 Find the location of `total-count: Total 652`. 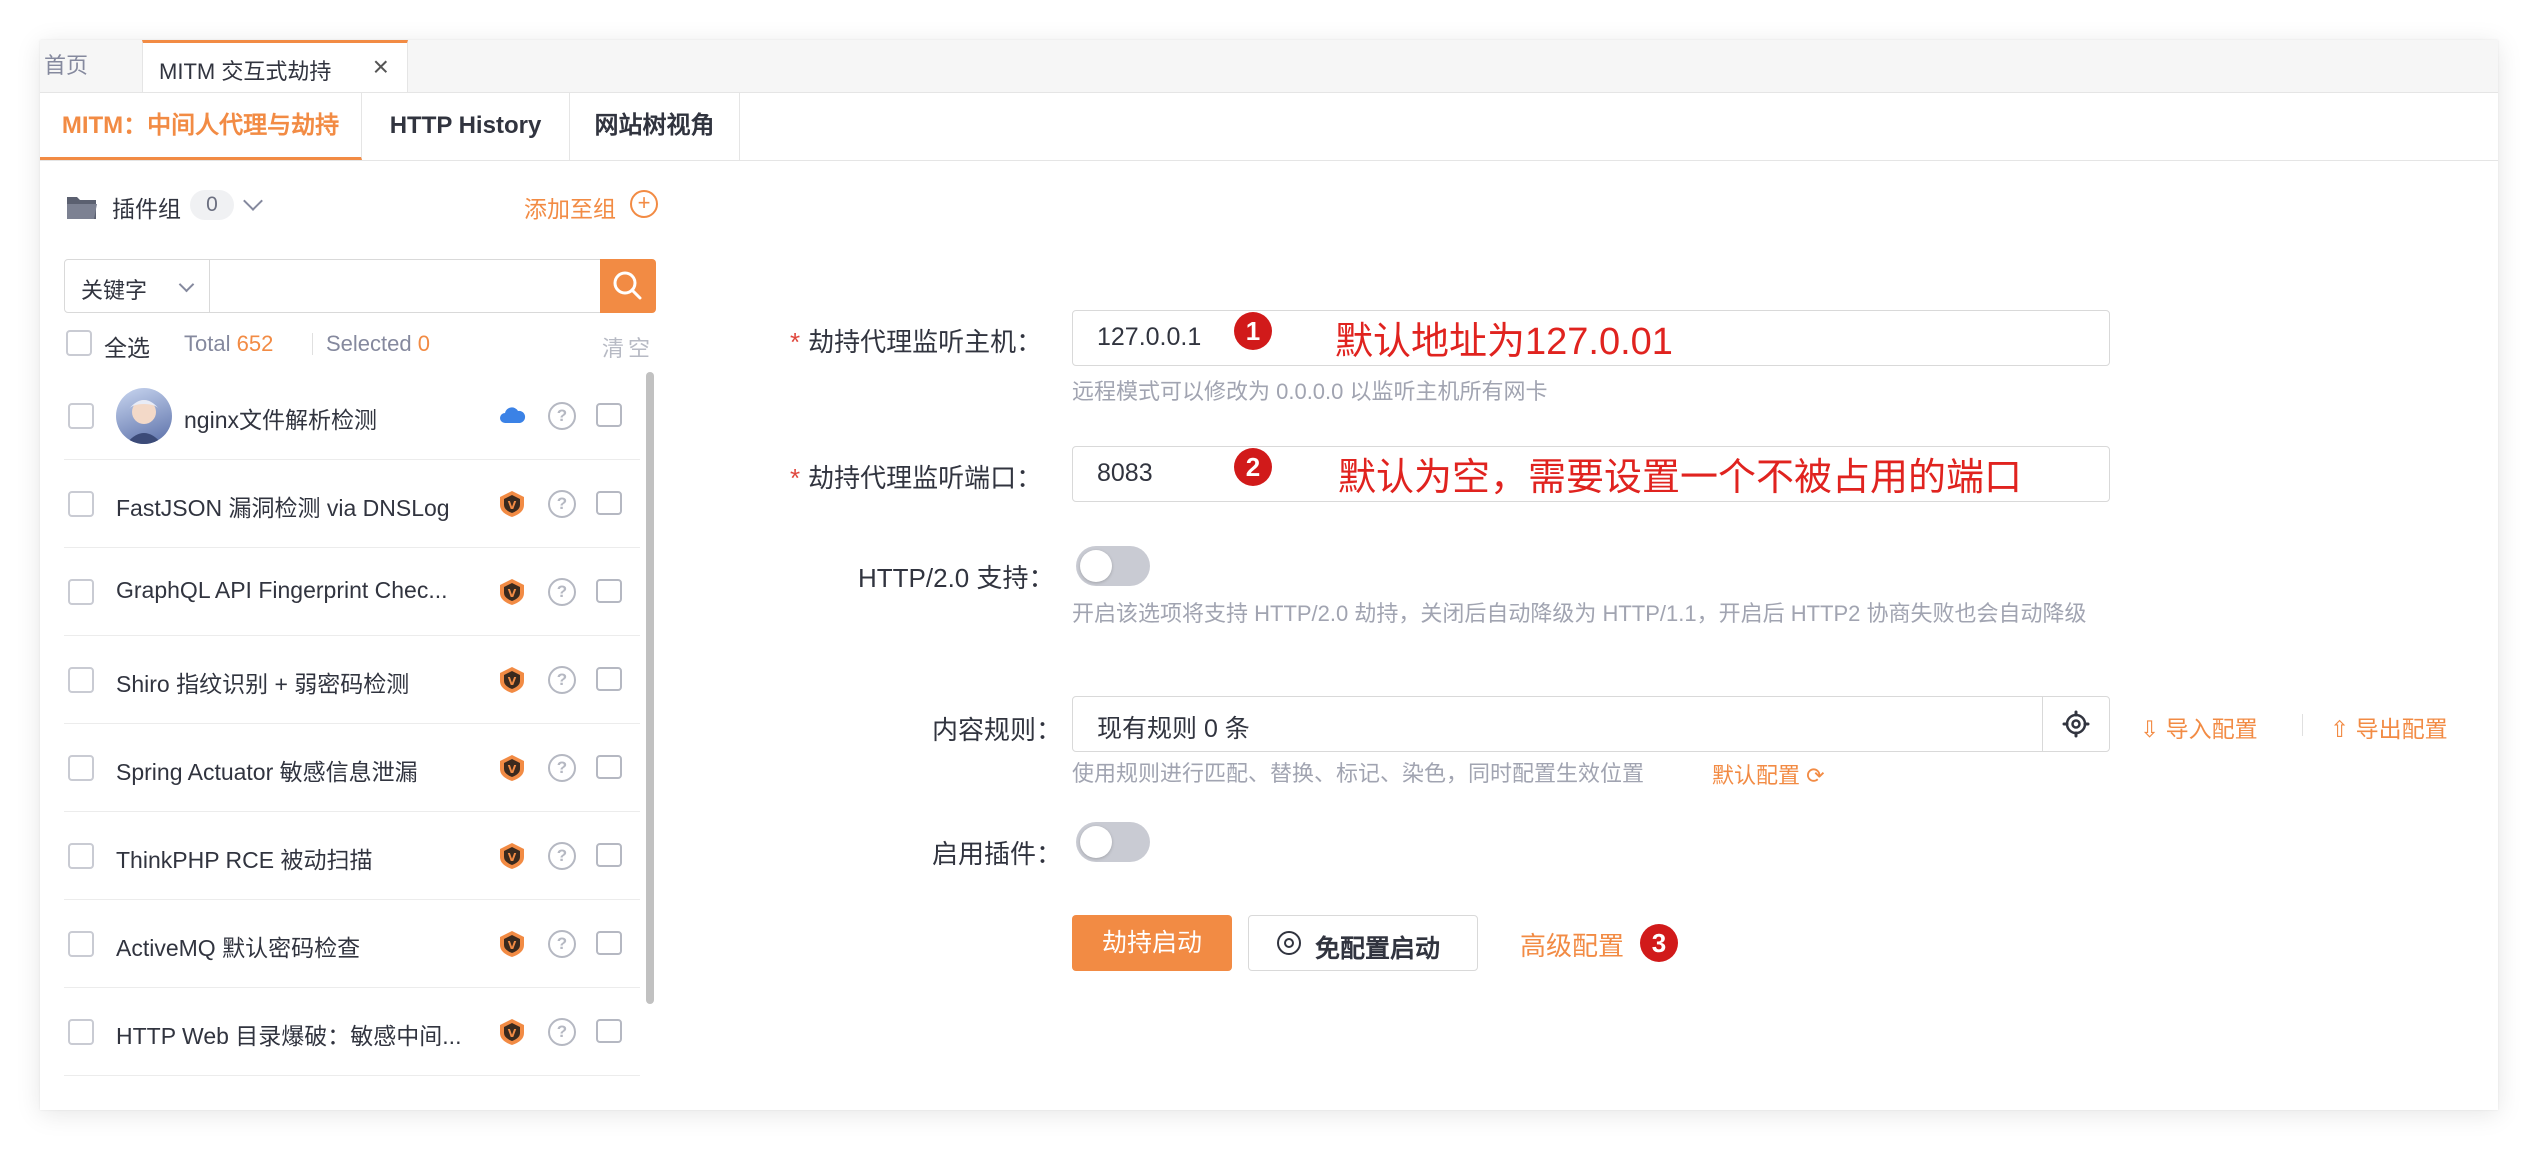

total-count: Total 652 is located at coordinates (229, 343).